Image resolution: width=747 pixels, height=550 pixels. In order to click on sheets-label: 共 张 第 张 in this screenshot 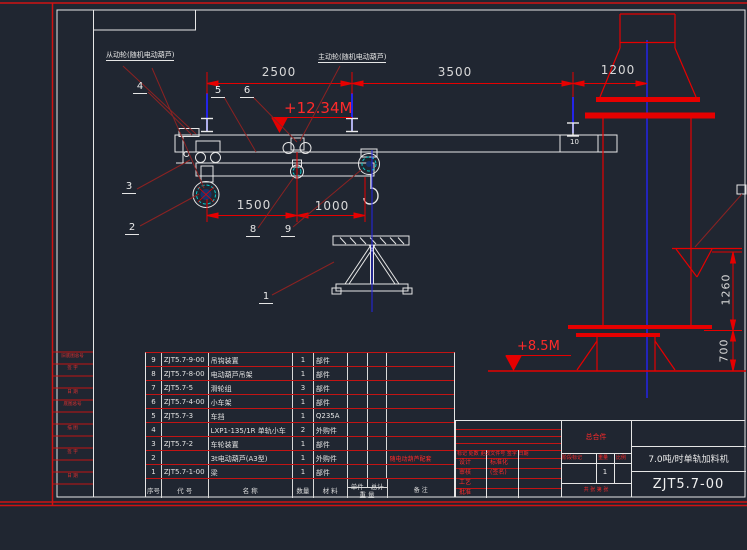, I will do `click(596, 490)`.